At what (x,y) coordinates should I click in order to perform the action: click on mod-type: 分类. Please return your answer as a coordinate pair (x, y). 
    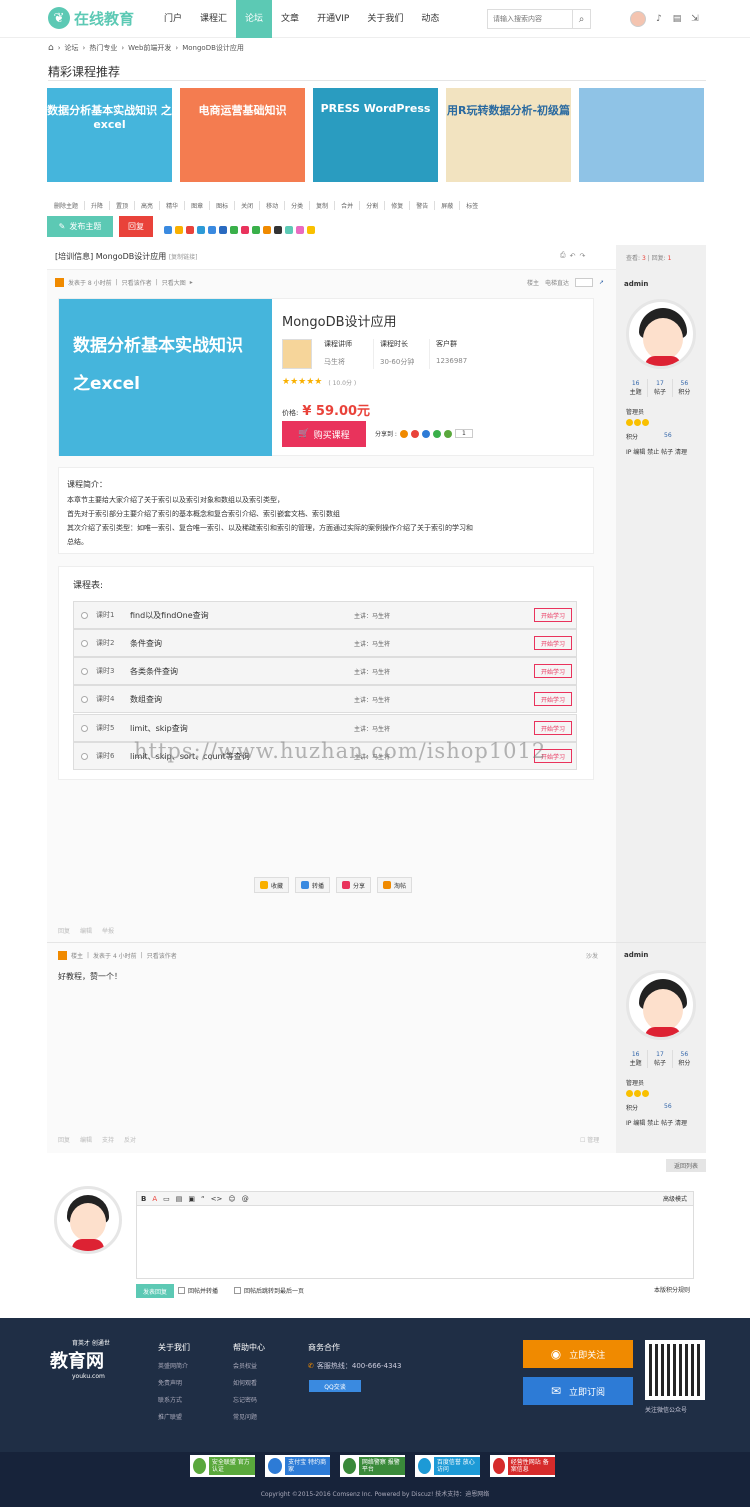
    Looking at the image, I should click on (298, 205).